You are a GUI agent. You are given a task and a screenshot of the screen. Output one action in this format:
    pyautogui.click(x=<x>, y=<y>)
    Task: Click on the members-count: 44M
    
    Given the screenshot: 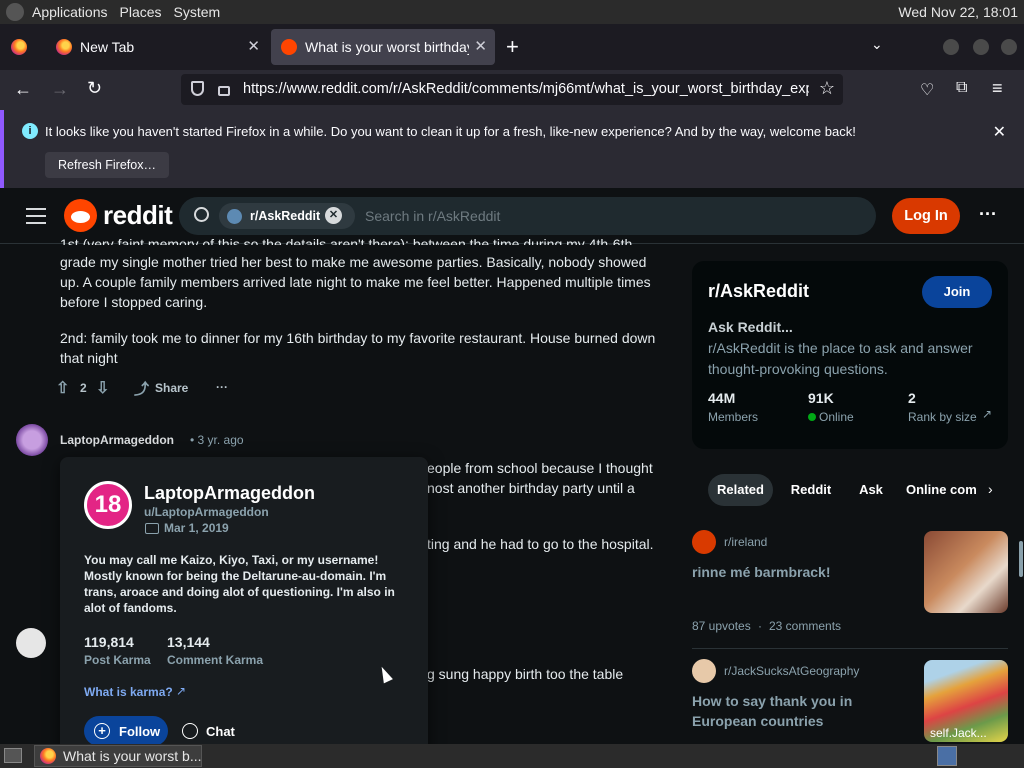 What is the action you would take?
    pyautogui.click(x=722, y=398)
    